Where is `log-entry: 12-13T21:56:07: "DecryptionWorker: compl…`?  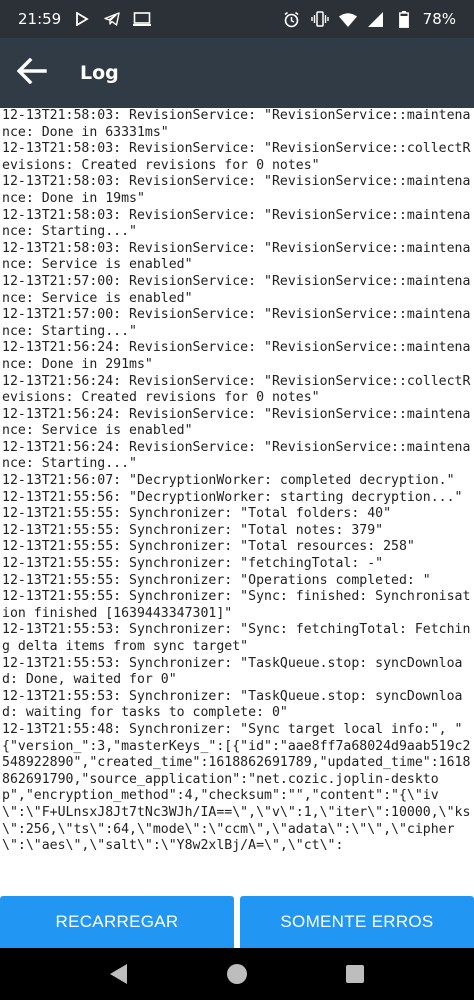
log-entry: 12-13T21:56:07: "DecryptionWorker: compl… is located at coordinates (228, 481).